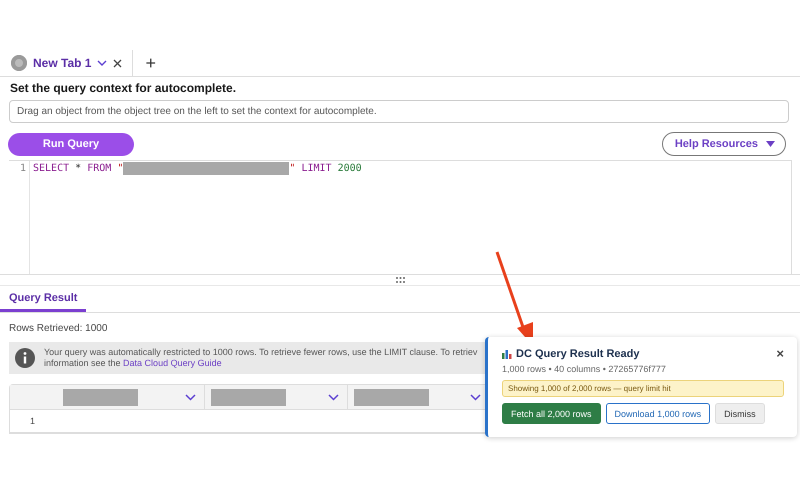 The image size is (800, 500). Describe the element at coordinates (658, 413) in the screenshot. I see `download-button: Download 1,000 rows` at that location.